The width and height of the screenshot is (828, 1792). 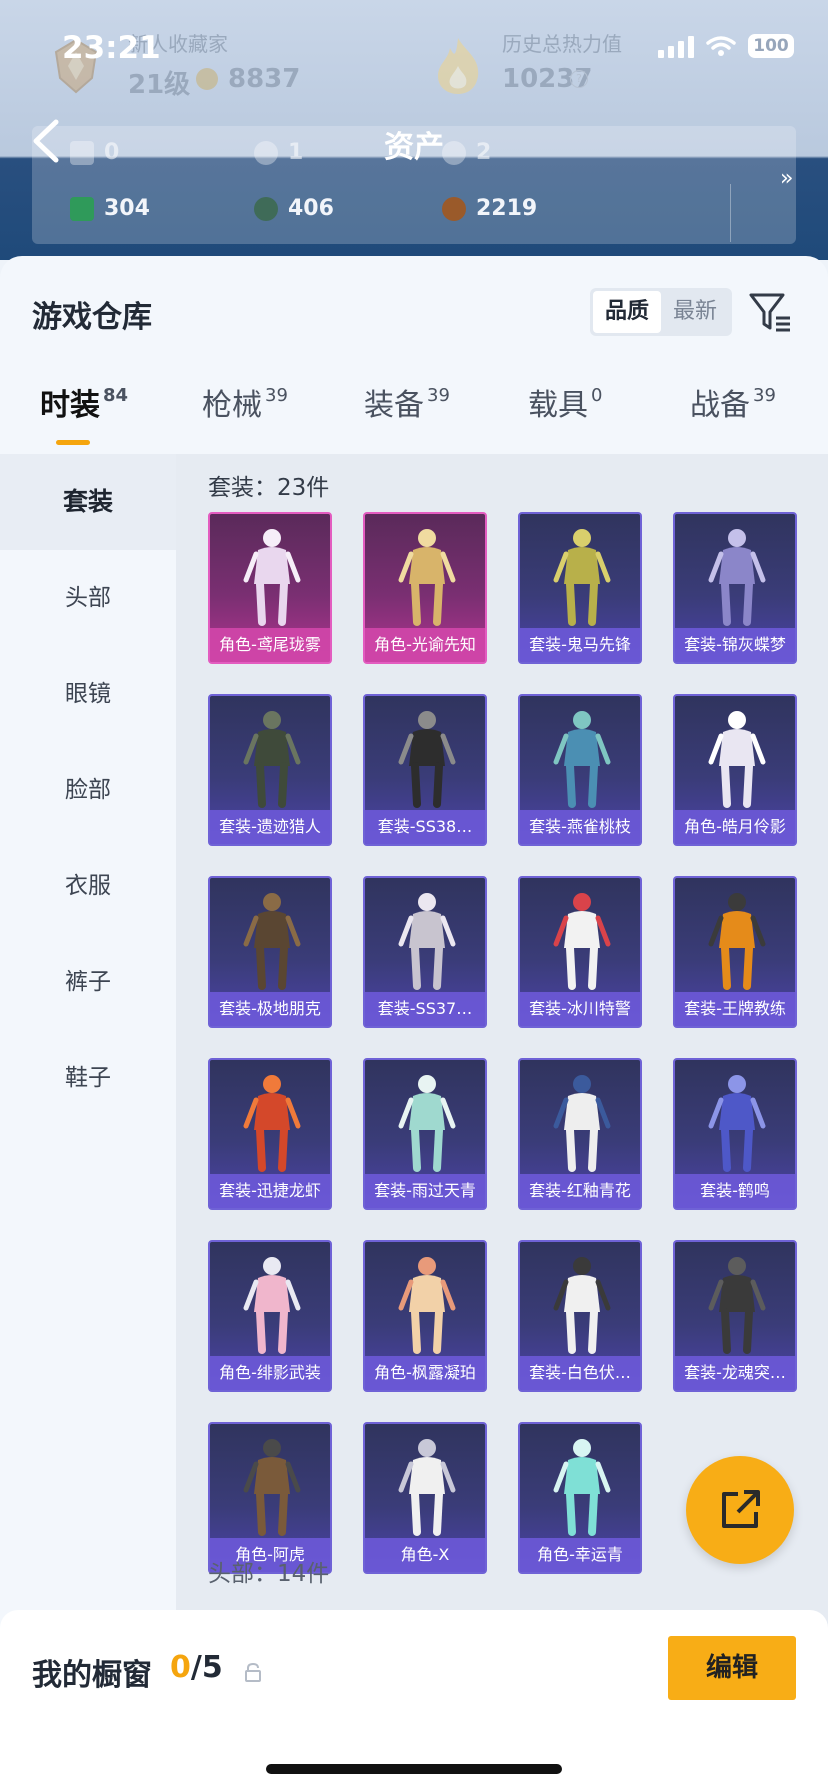 What do you see at coordinates (580, 1009) in the screenshot?
I see `item-card-label: 套装-冰川特警` at bounding box center [580, 1009].